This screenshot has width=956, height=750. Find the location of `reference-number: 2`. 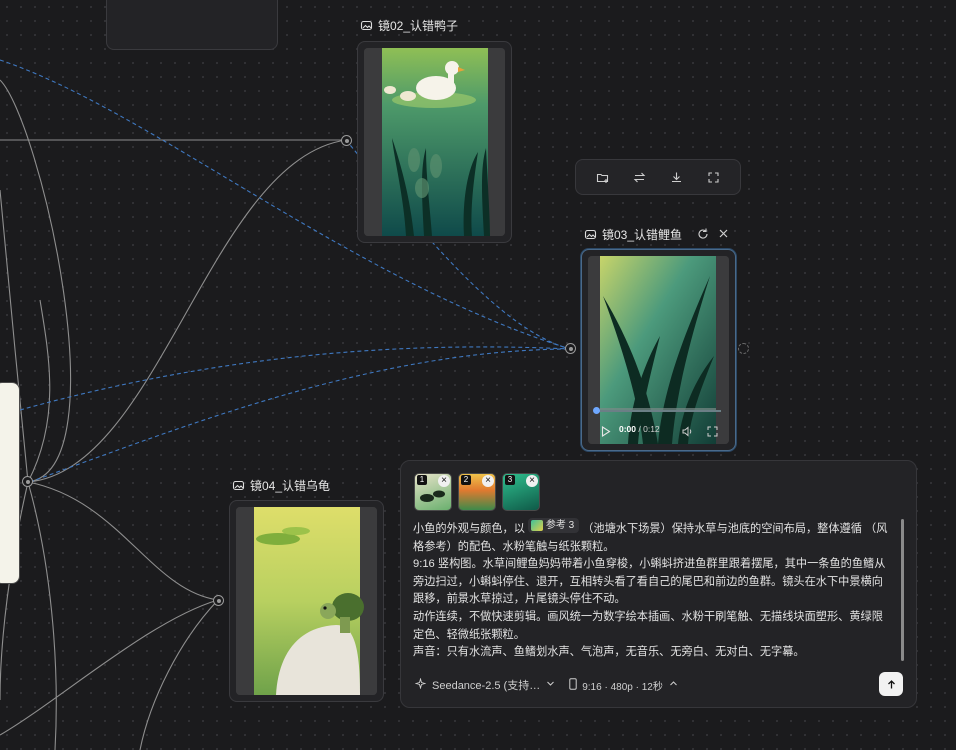

reference-number: 2 is located at coordinates (466, 480).